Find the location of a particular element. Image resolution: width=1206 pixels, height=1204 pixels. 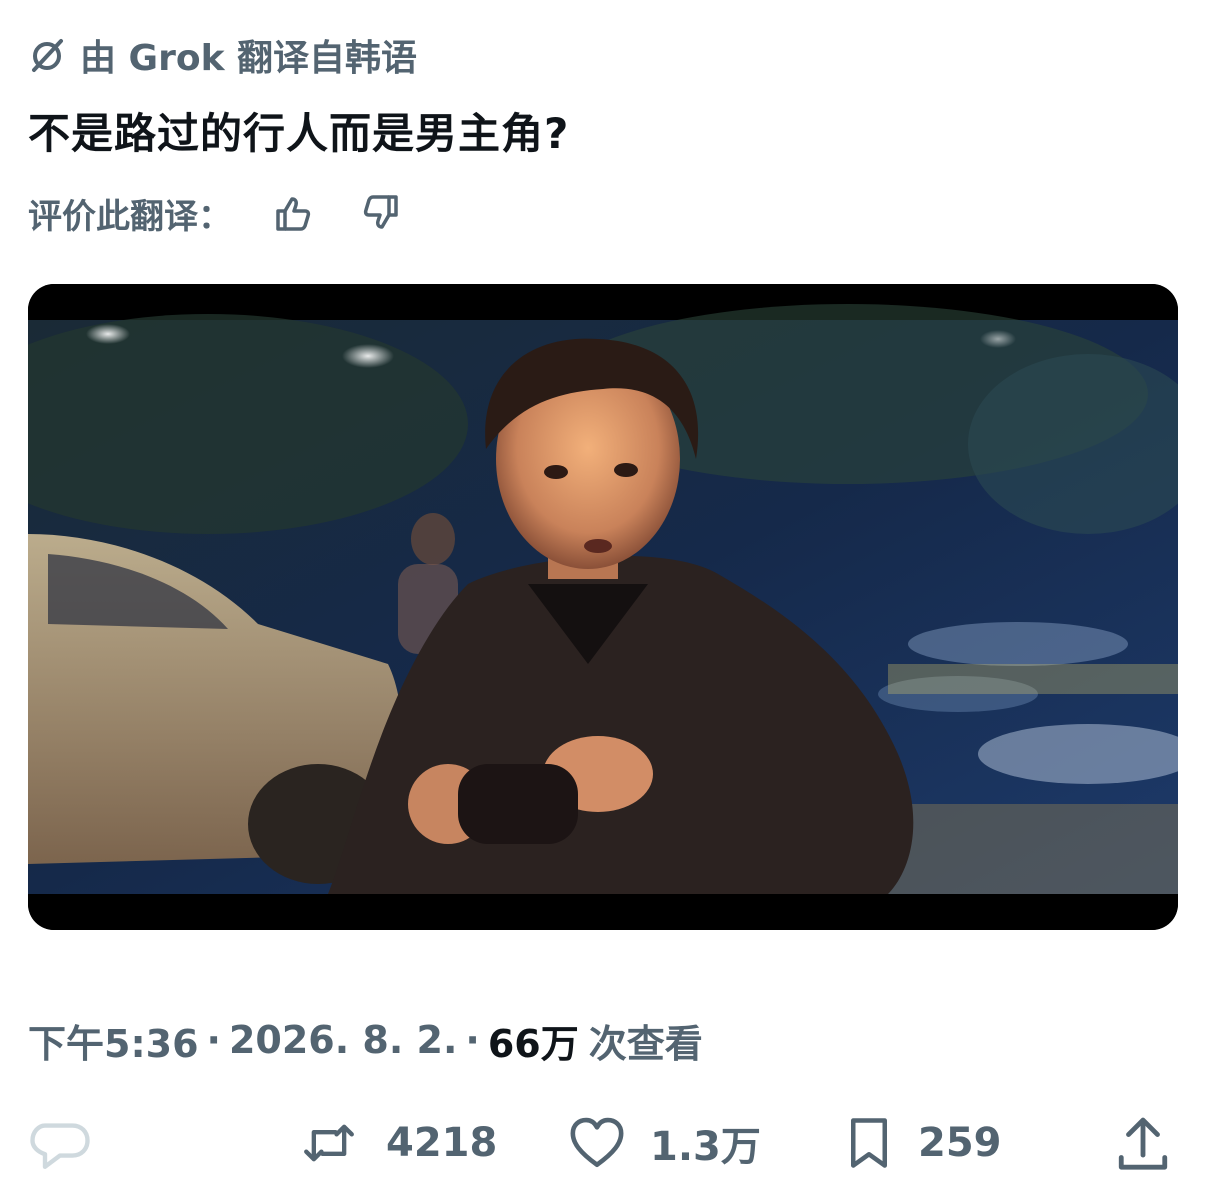

thumbs-down-button is located at coordinates (380, 213).